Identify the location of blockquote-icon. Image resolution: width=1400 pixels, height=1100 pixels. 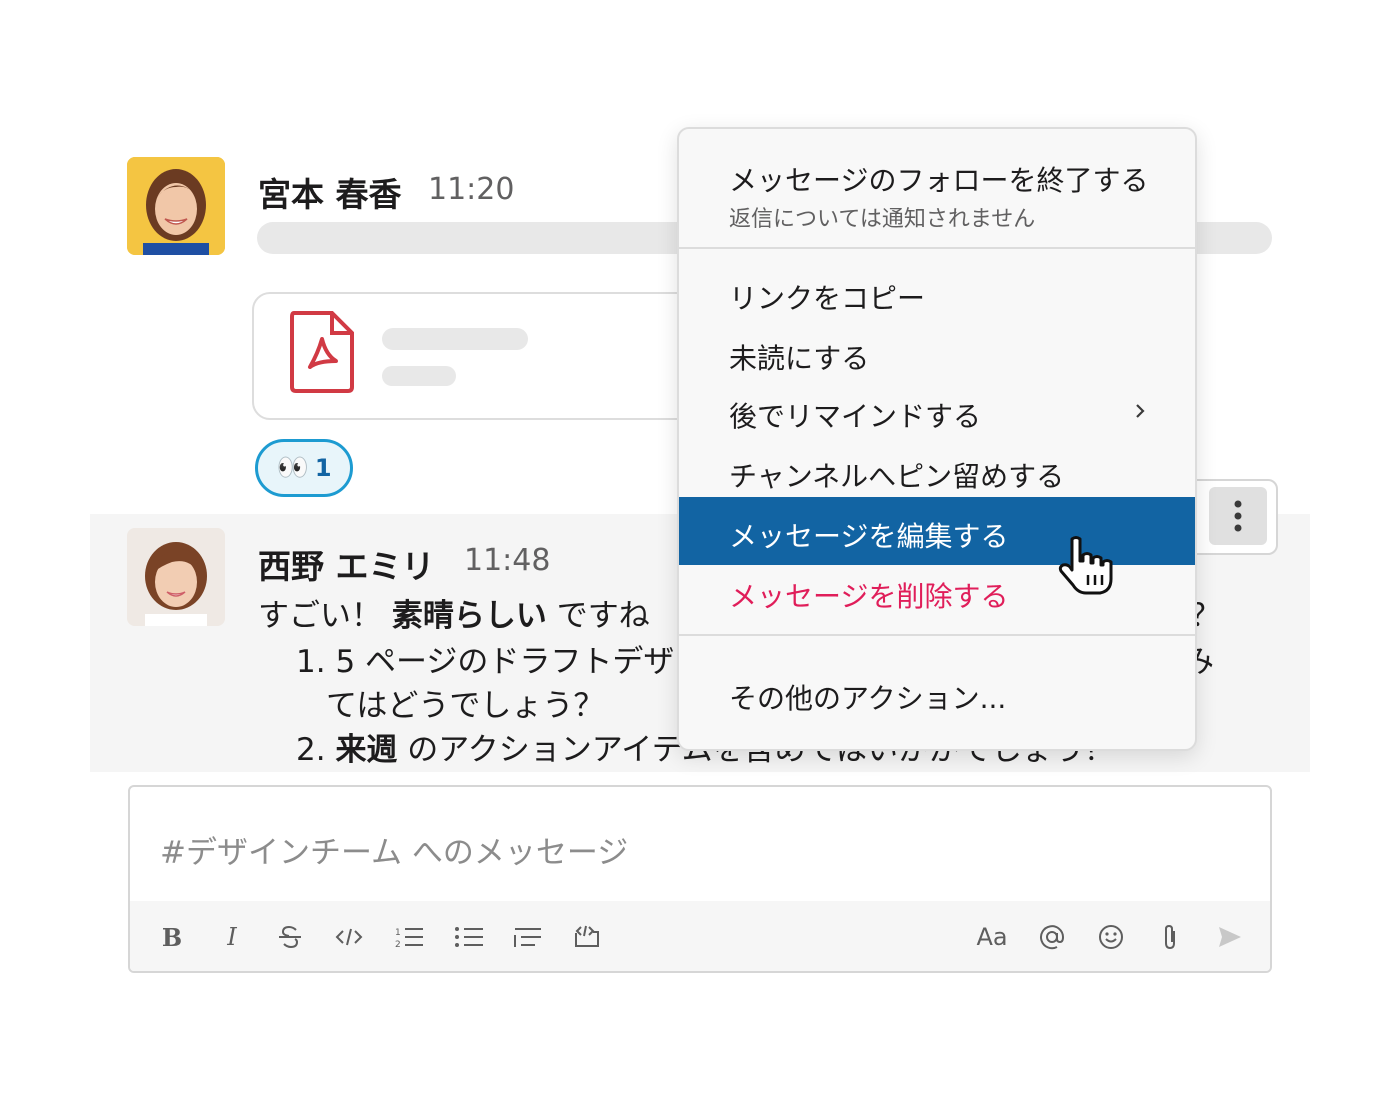
(528, 937).